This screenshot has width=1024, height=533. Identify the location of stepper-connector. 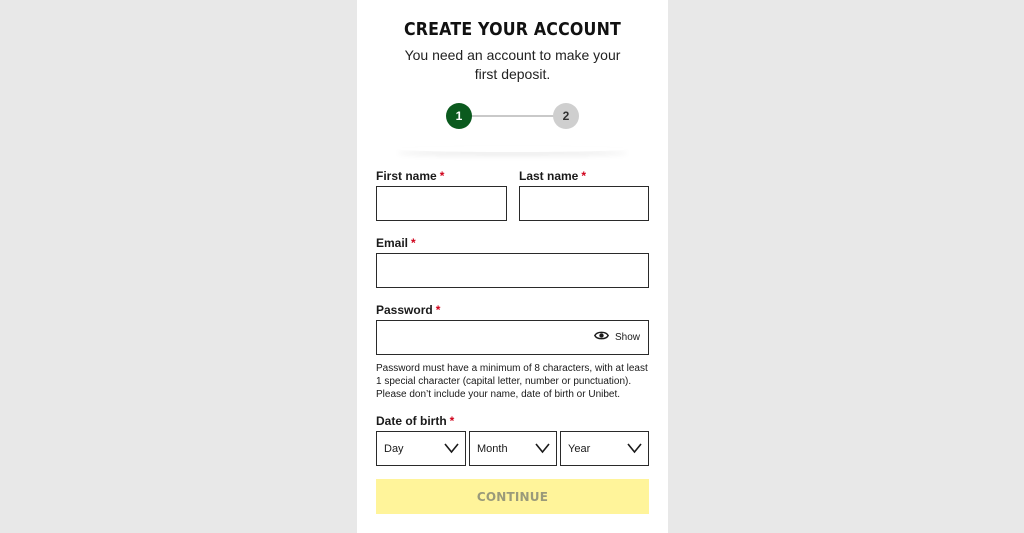
(513, 116).